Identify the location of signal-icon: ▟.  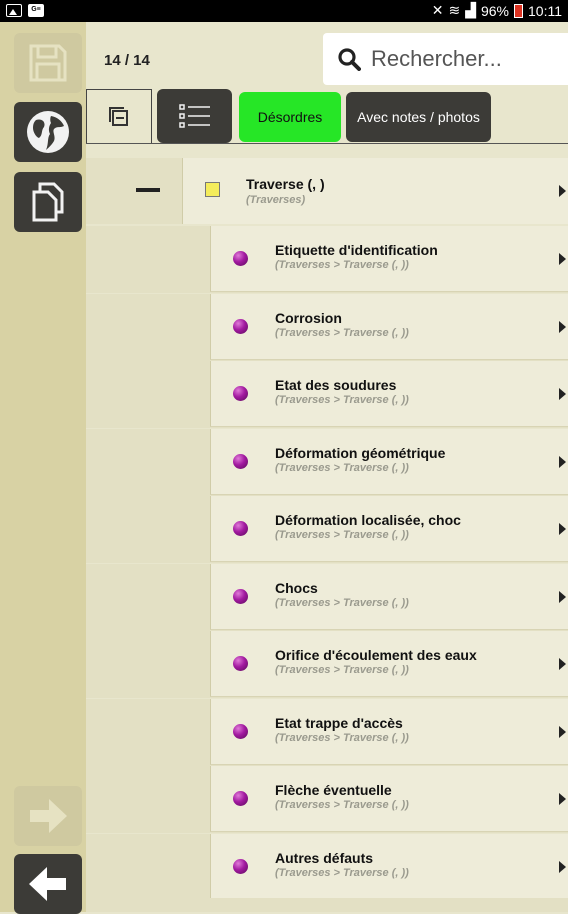
(470, 10).